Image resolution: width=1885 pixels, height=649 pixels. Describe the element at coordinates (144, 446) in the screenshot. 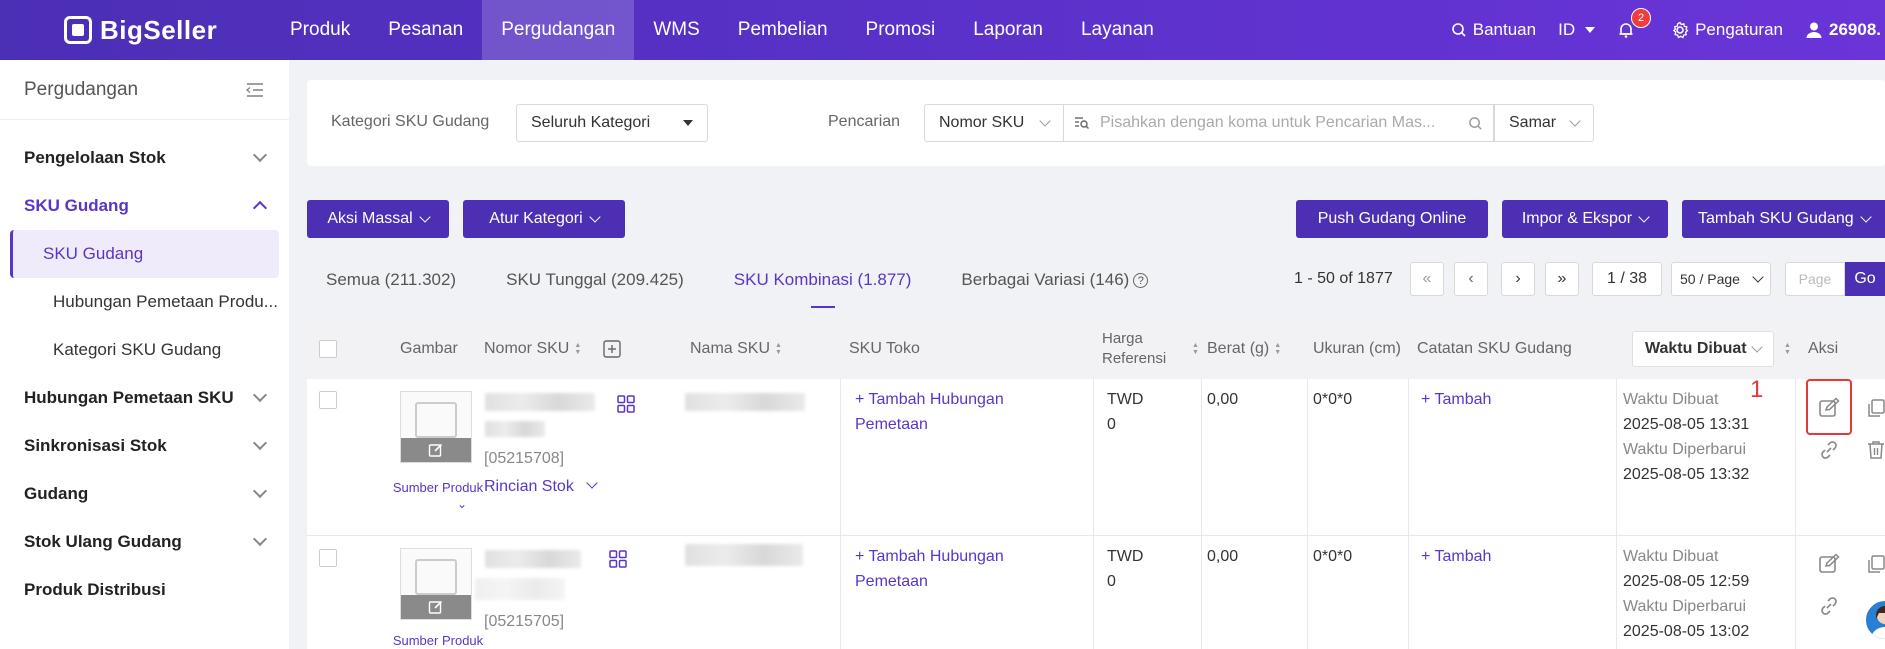

I see `sidebar-item-sinkronisasi-stok: Sinkronisasi Stok` at that location.